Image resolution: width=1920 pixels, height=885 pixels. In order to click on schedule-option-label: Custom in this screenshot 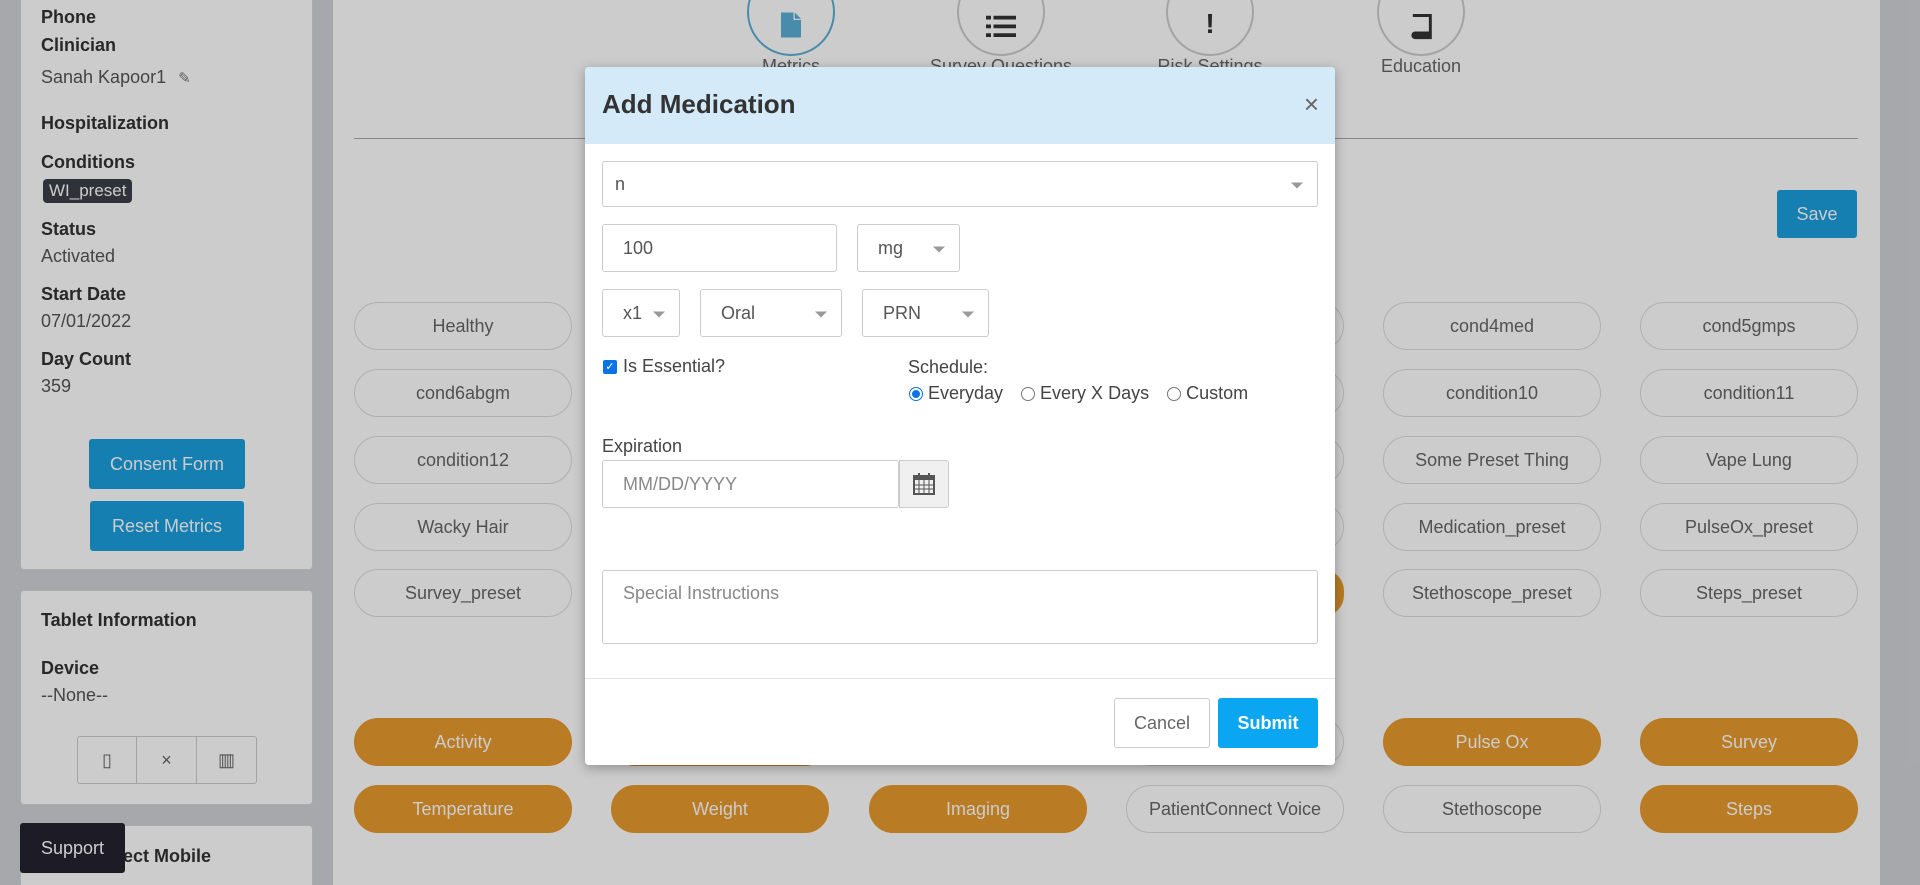, I will do `click(1217, 393)`.